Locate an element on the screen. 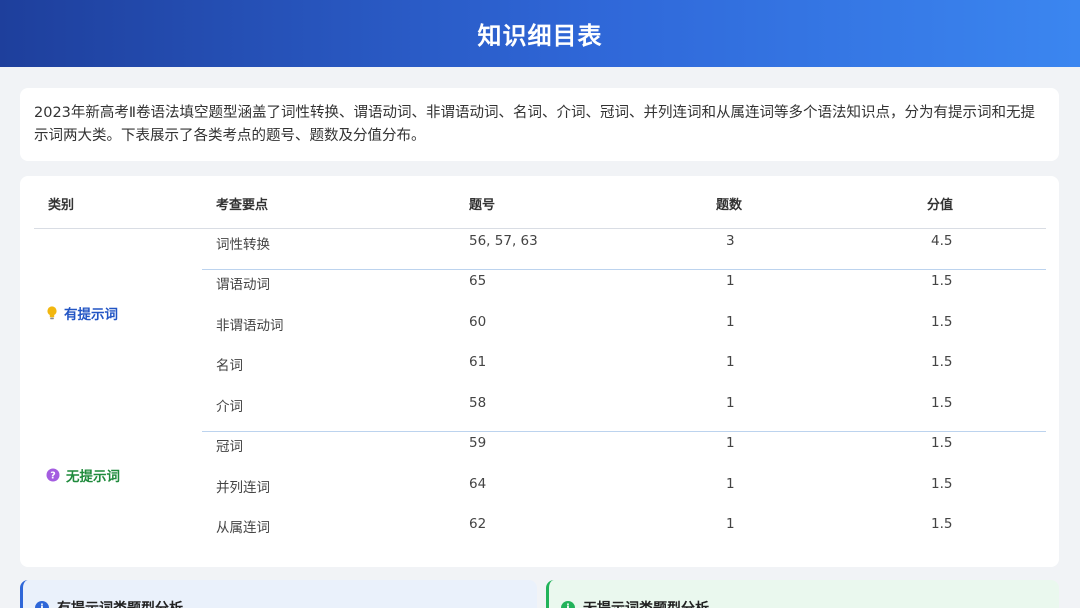 The width and height of the screenshot is (1080, 608). row-number: 60 is located at coordinates (478, 322).